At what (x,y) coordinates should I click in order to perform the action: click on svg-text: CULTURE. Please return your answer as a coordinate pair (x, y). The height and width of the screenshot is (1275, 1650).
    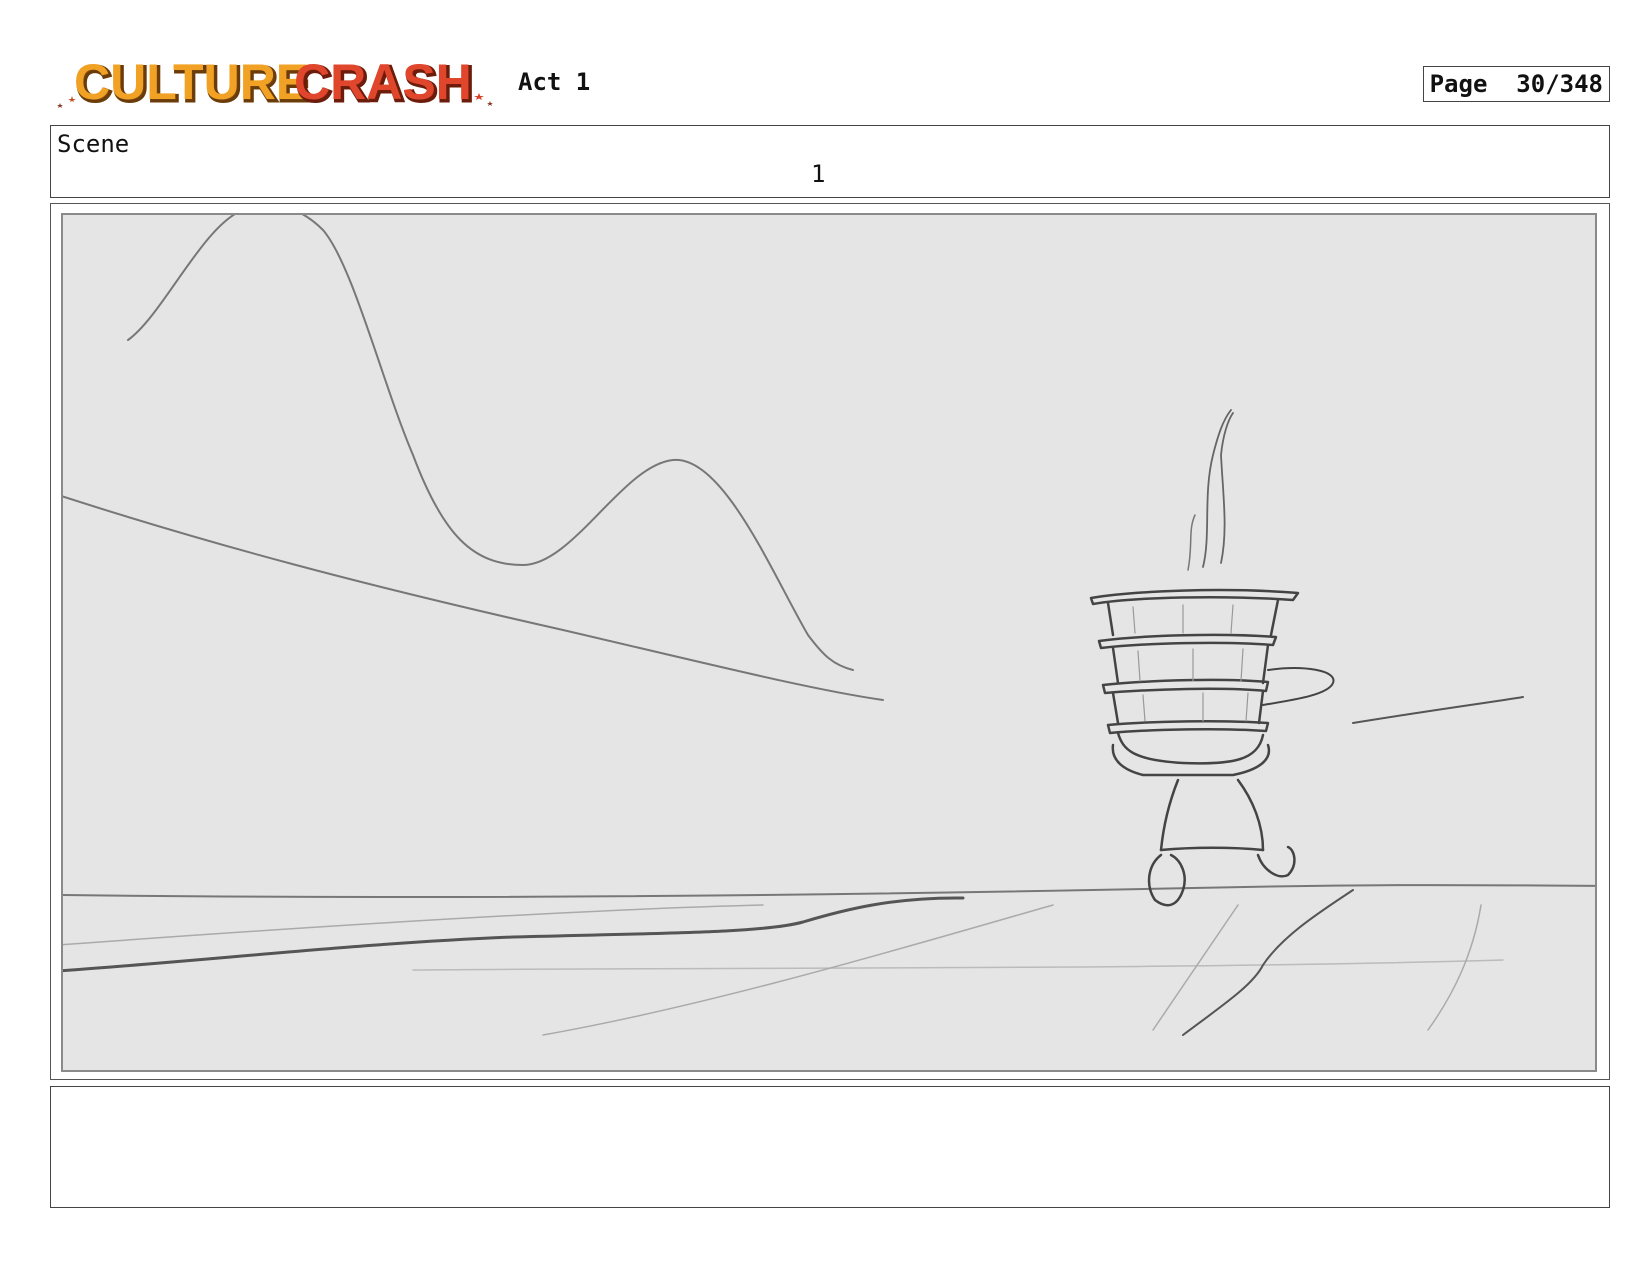
    Looking at the image, I should click on (191, 82).